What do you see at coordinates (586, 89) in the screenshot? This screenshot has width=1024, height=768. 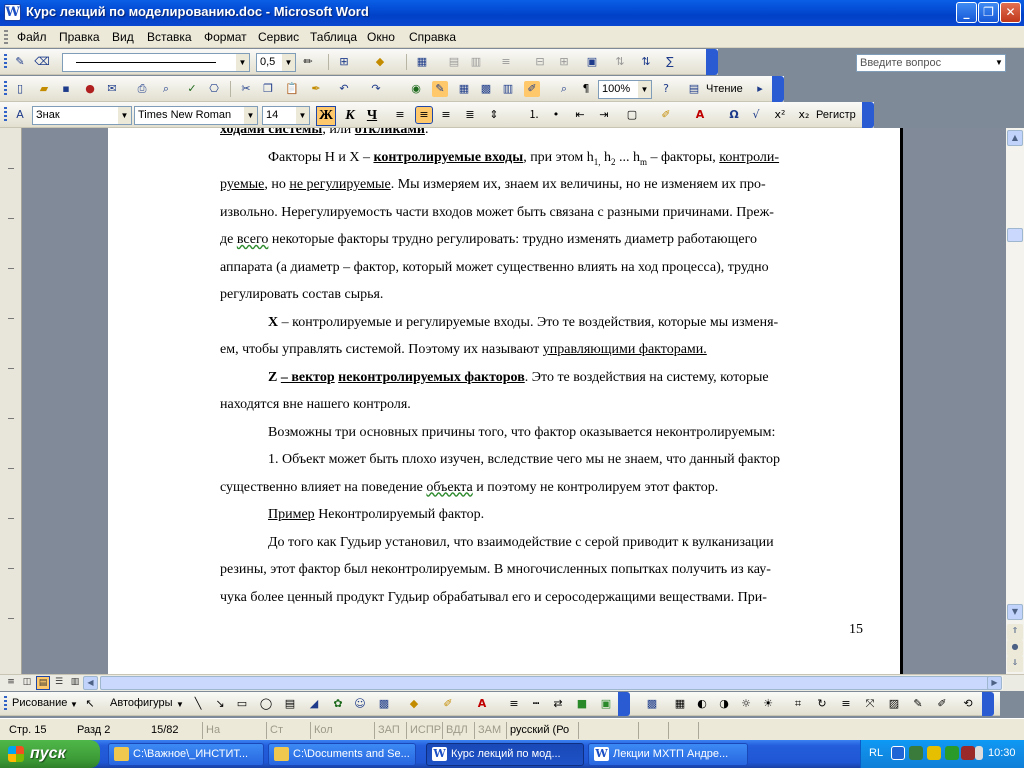 I see `show-formatting-icon: ¶` at bounding box center [586, 89].